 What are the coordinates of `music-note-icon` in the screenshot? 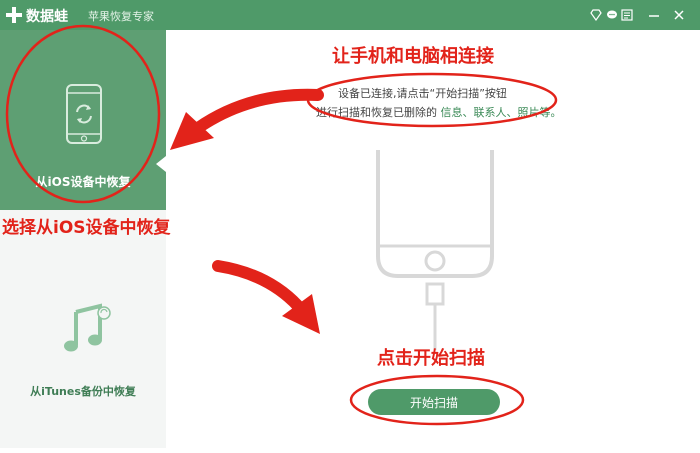 It's located at (87, 327).